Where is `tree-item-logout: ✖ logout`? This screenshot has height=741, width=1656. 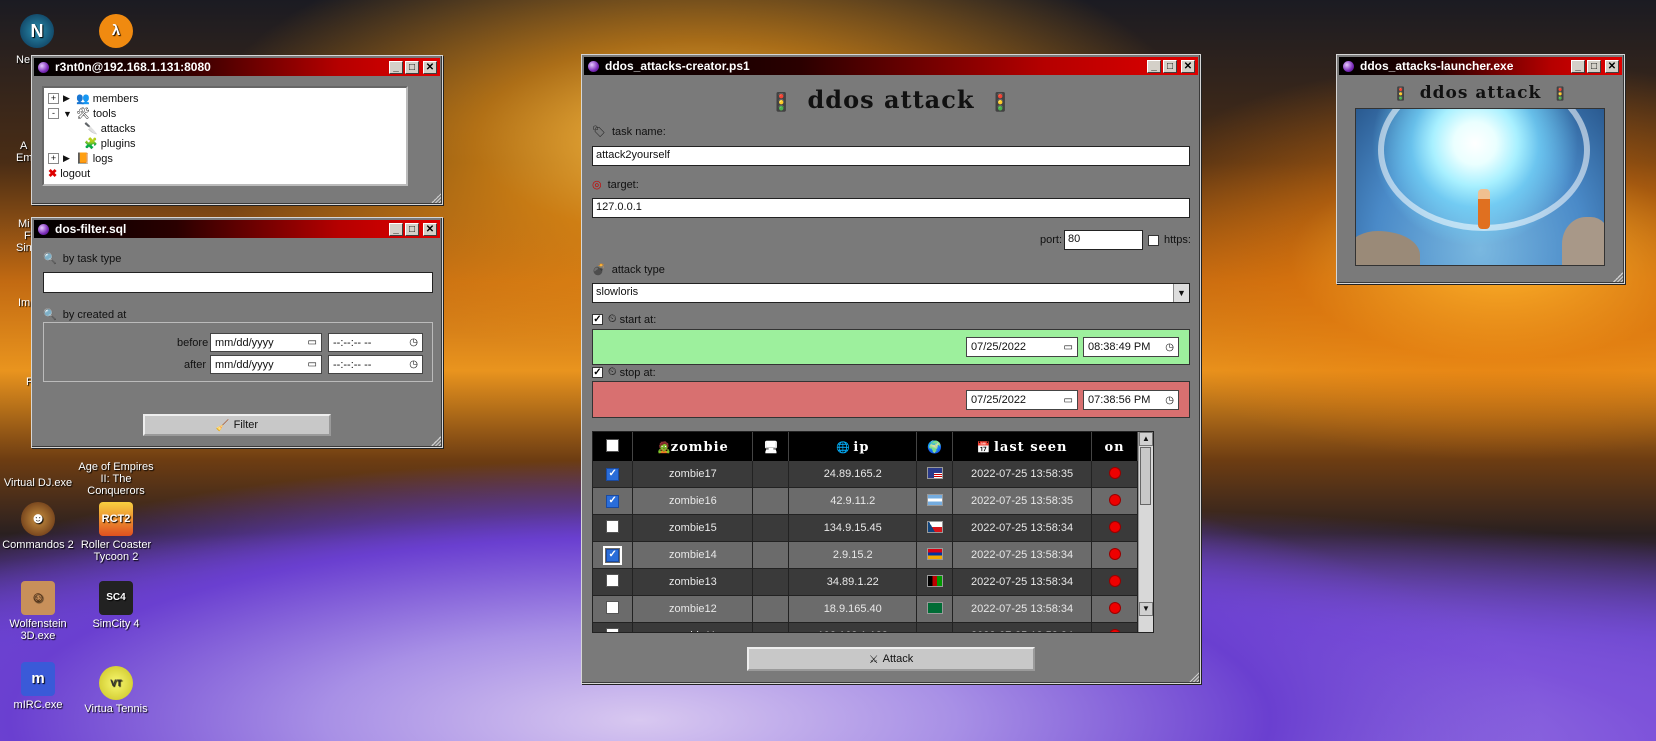 tree-item-logout: ✖ logout is located at coordinates (225, 173).